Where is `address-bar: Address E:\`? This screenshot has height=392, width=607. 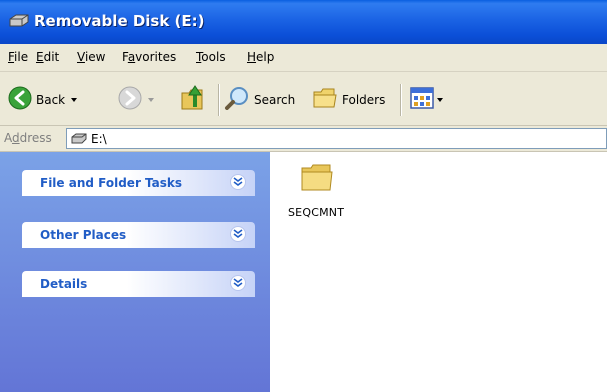
address-bar: Address E:\ is located at coordinates (303, 139).